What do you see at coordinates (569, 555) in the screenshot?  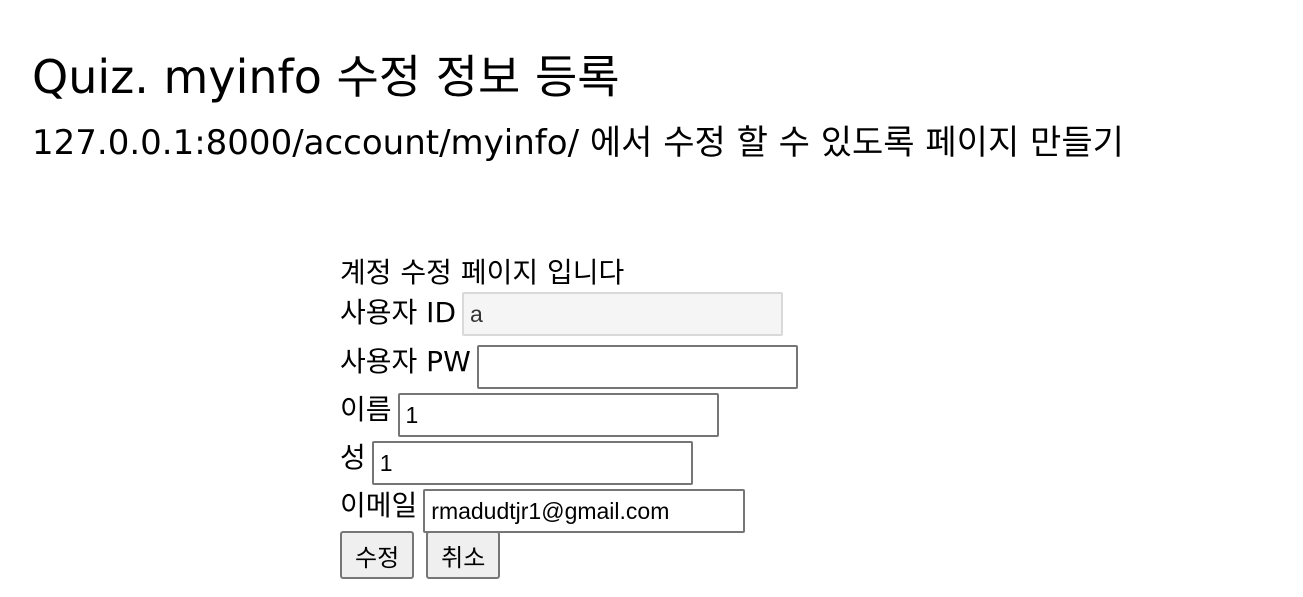 I see `form-buttons: 수정 취소` at bounding box center [569, 555].